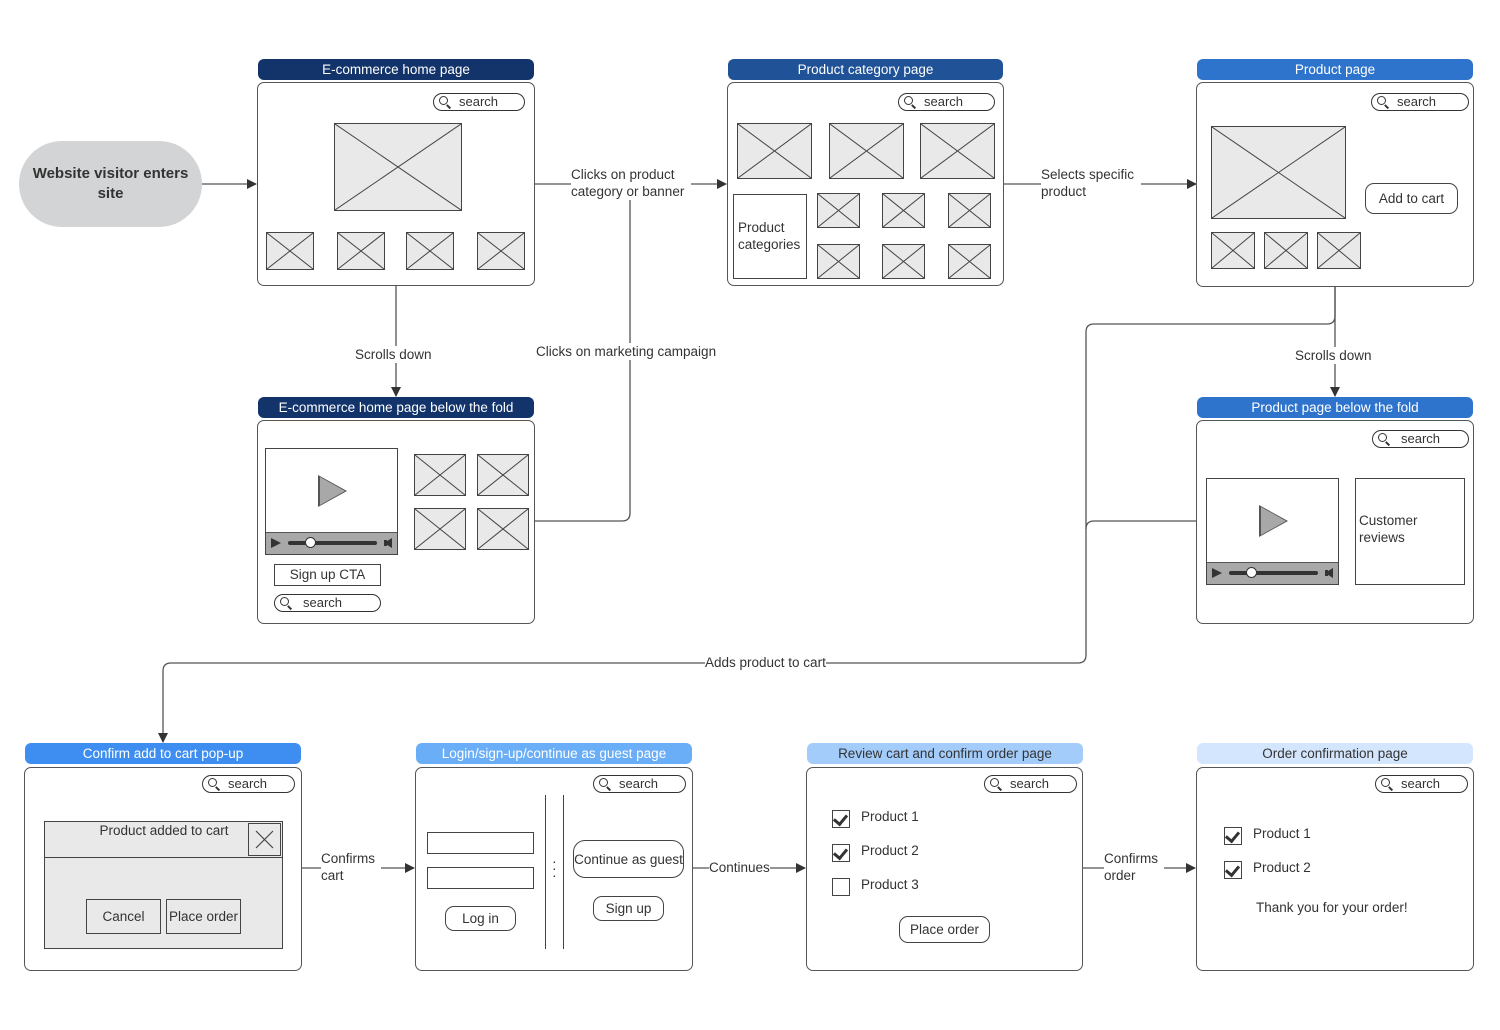 This screenshot has width=1500, height=1030. I want to click on start-node: Website visitor enters site, so click(110, 184).